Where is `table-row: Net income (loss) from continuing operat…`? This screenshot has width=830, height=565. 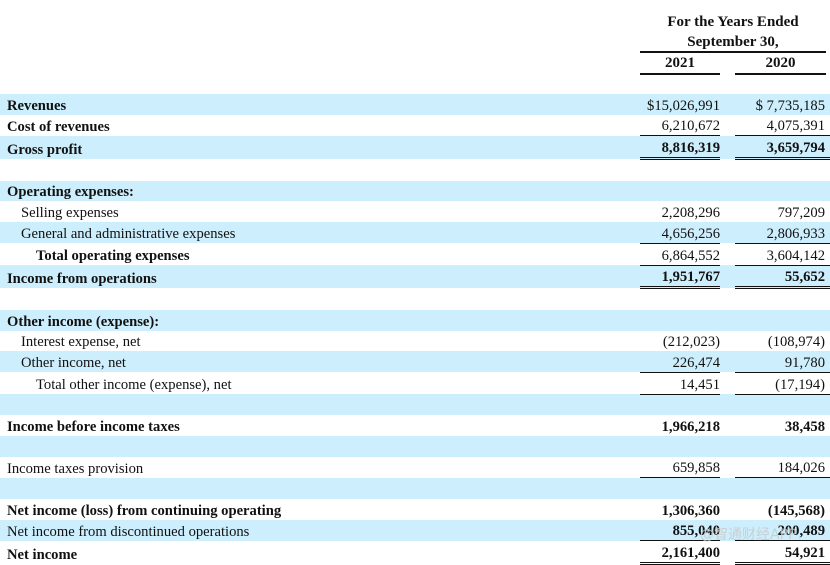
table-row: Net income (loss) from continuing operat… is located at coordinates (416, 510).